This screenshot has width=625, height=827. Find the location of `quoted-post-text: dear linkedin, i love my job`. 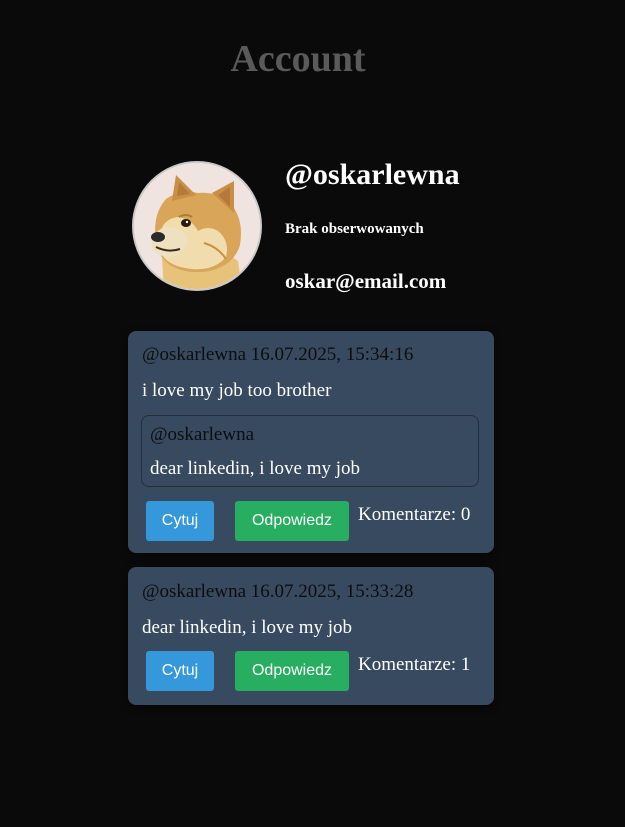

quoted-post-text: dear linkedin, i love my job is located at coordinates (255, 468).